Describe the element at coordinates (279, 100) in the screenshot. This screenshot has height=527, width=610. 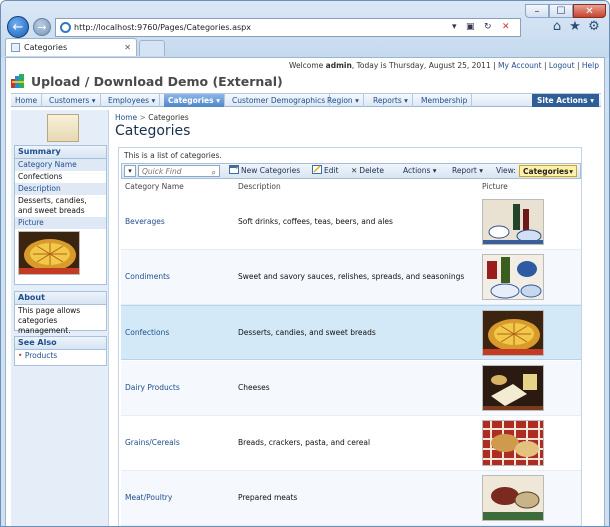
I see `menu-item-customer-demographics: Customer Demographics` at that location.